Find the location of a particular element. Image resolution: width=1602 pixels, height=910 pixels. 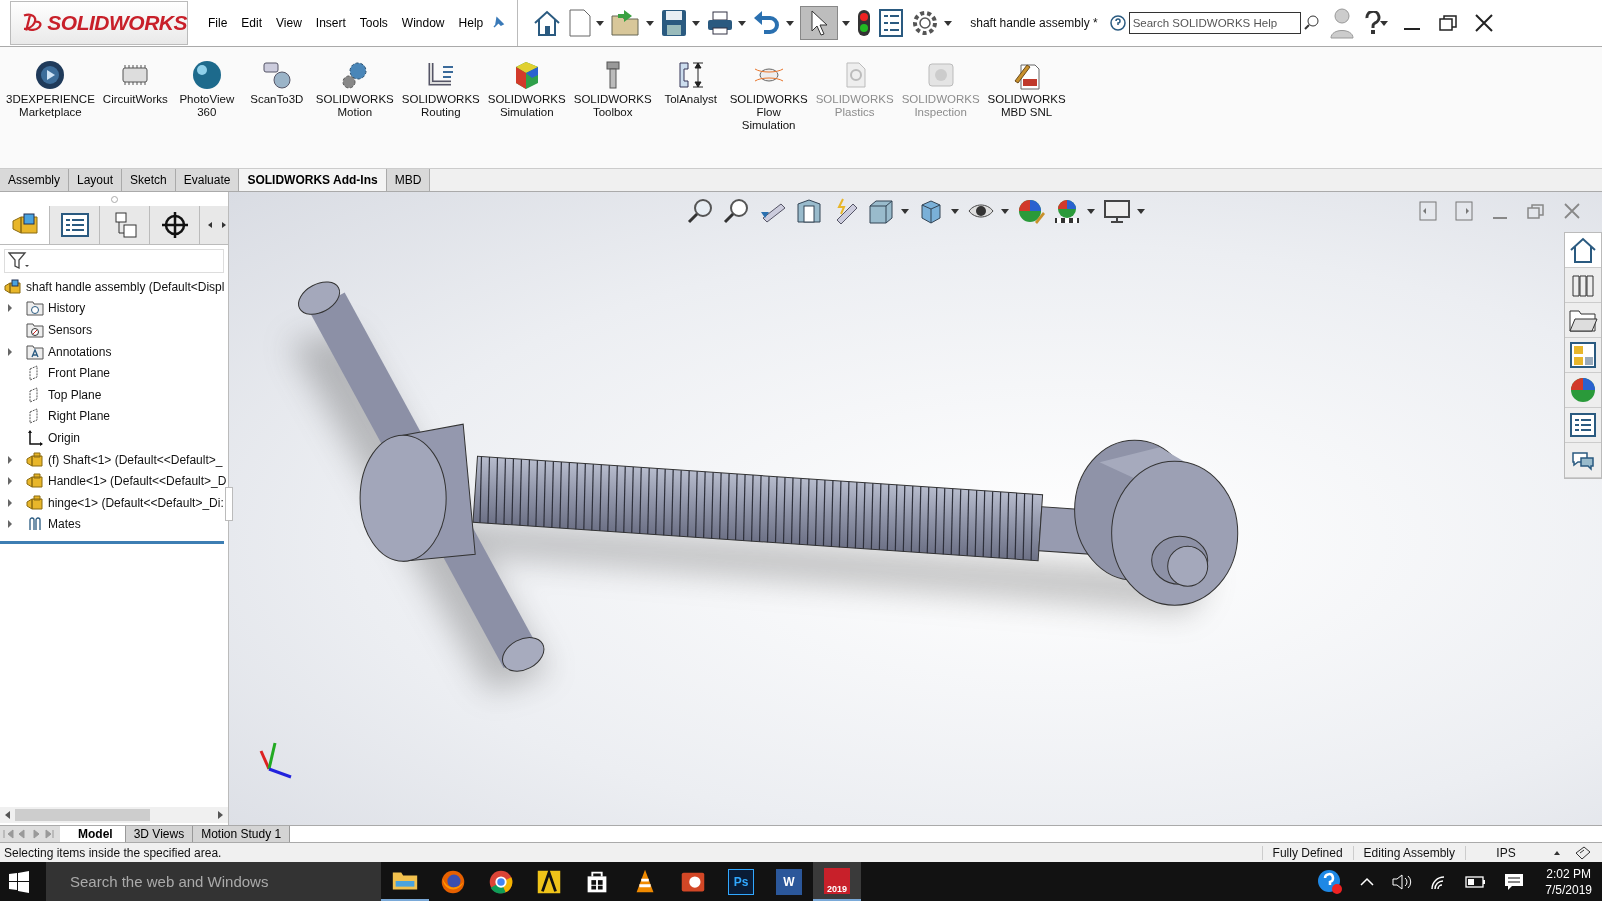

restore-icon is located at coordinates (1447, 23).